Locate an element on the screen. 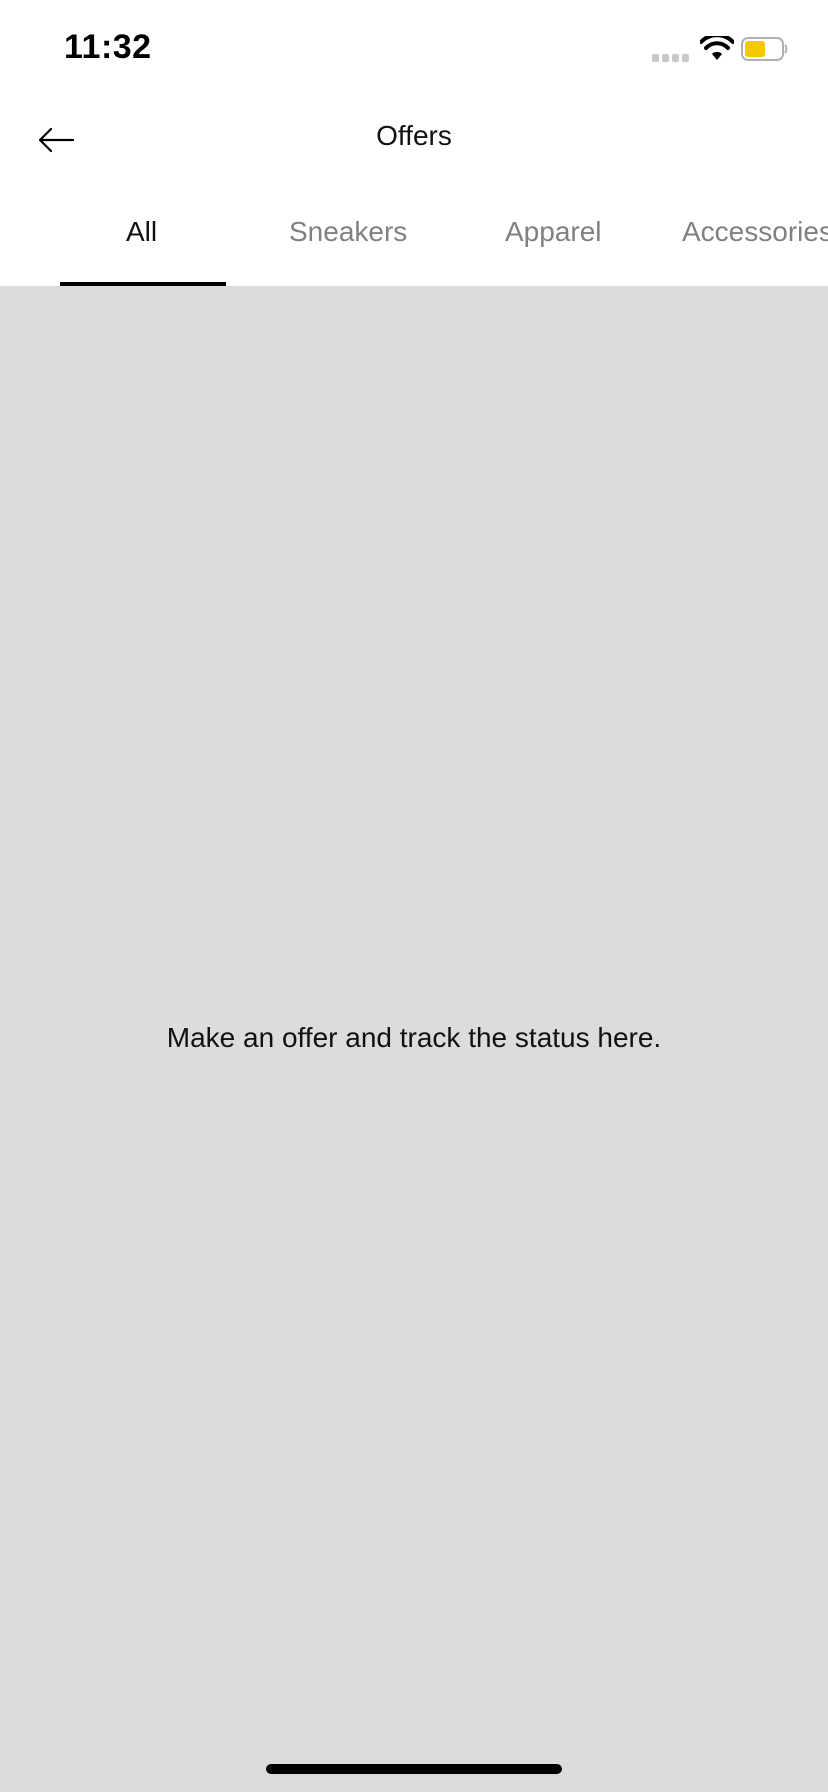 The image size is (828, 1792). navigation-bar: Offers is located at coordinates (414, 140).